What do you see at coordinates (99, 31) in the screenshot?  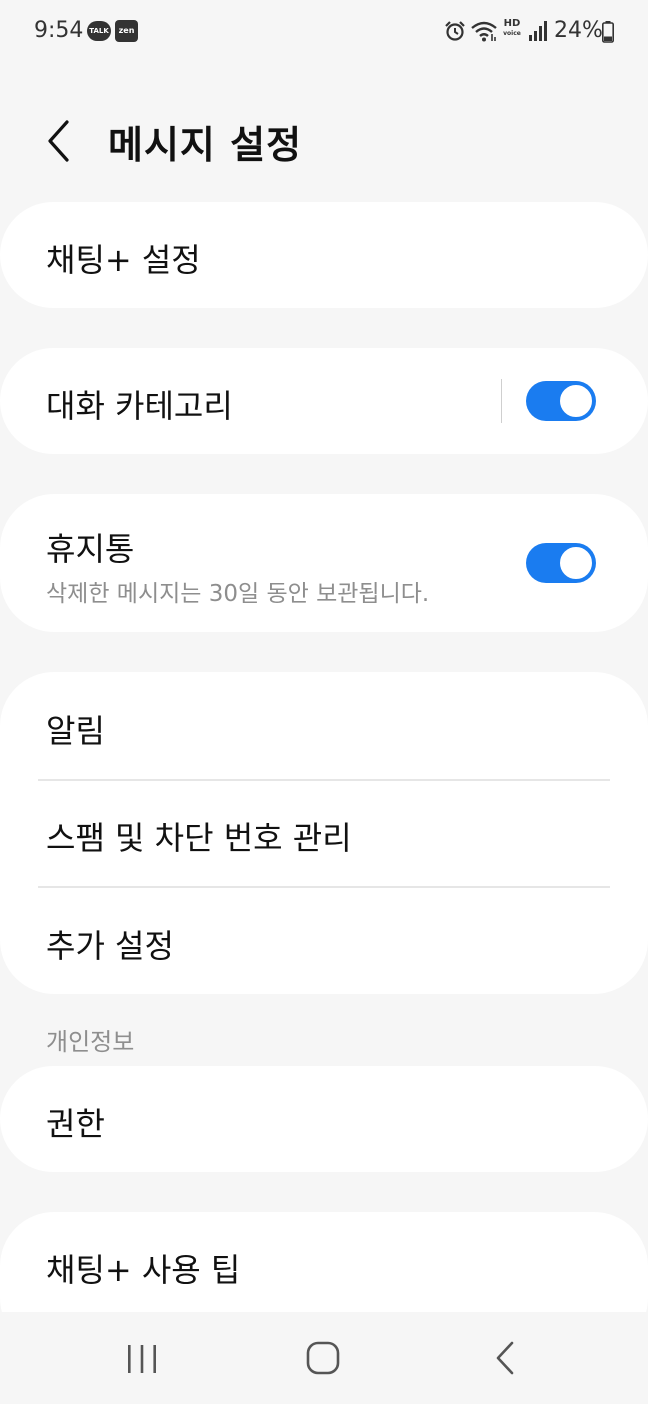 I see `kakaotalk-icon: TALK` at bounding box center [99, 31].